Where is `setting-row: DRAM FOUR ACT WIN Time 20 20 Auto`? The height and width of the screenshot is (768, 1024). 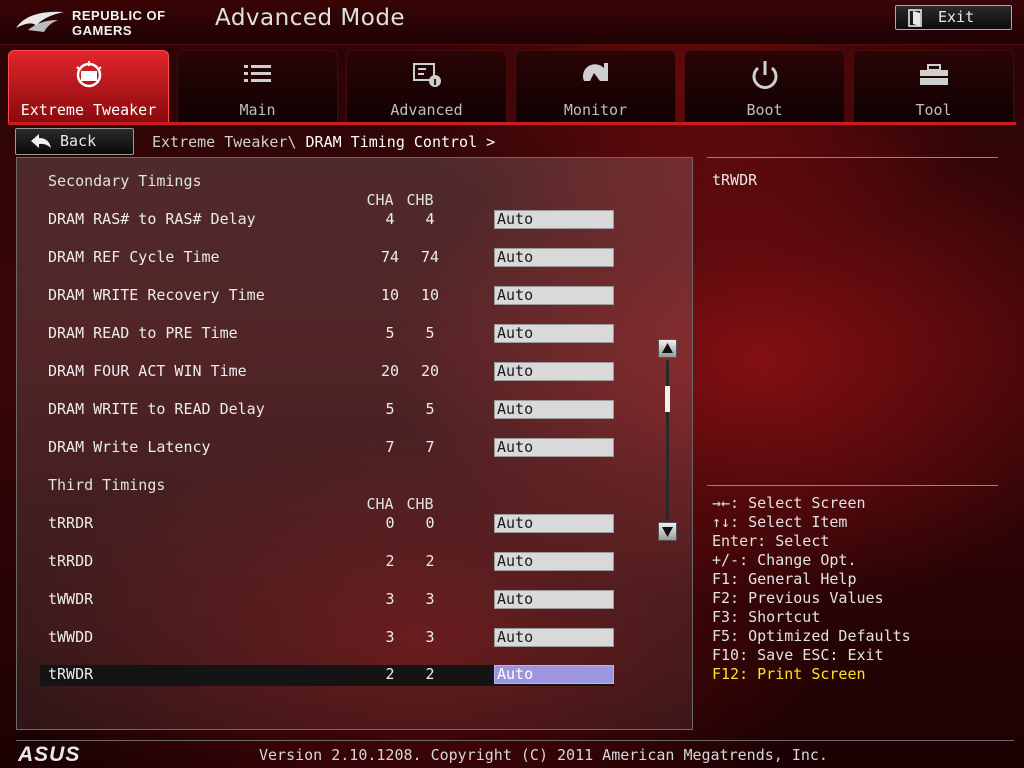
setting-row: DRAM FOUR ACT WIN Time 20 20 Auto is located at coordinates (327, 372).